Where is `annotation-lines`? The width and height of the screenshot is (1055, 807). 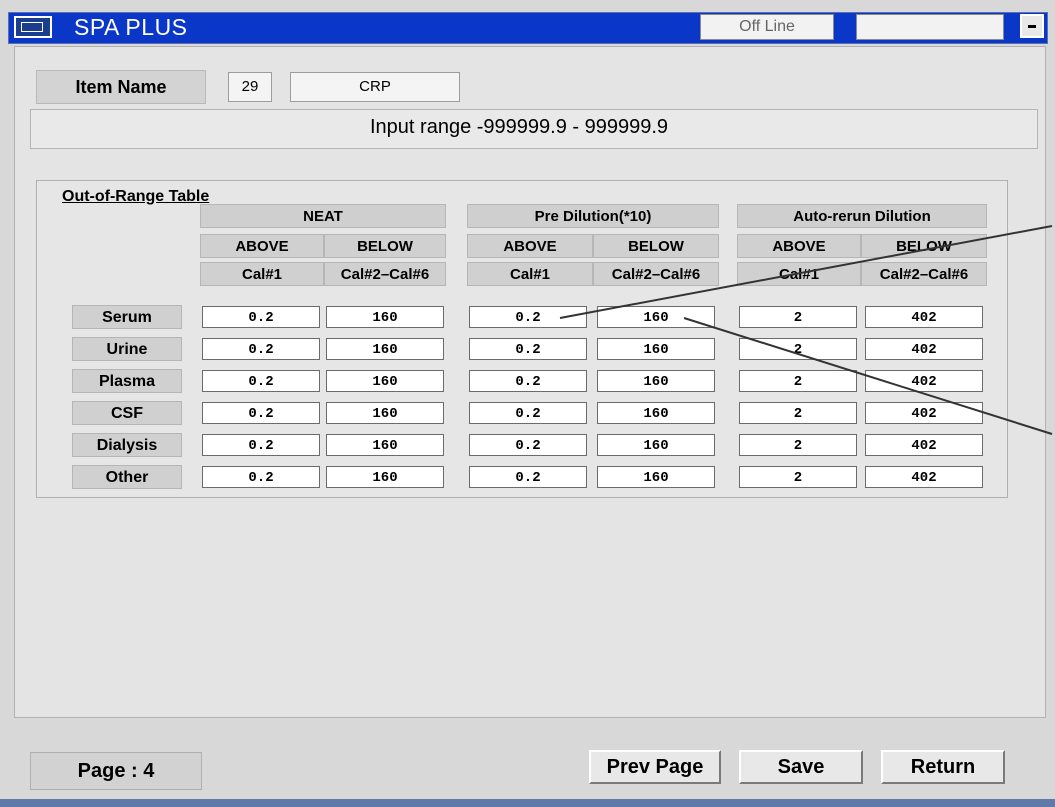 annotation-lines is located at coordinates (806, 330).